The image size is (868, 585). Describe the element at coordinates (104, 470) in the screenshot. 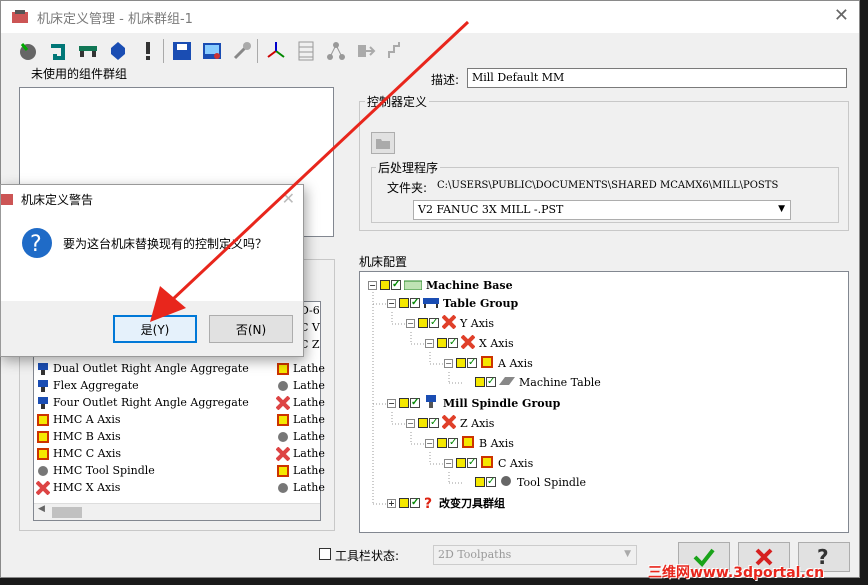

I see `list-item-label: HMC Tool Spindle` at that location.